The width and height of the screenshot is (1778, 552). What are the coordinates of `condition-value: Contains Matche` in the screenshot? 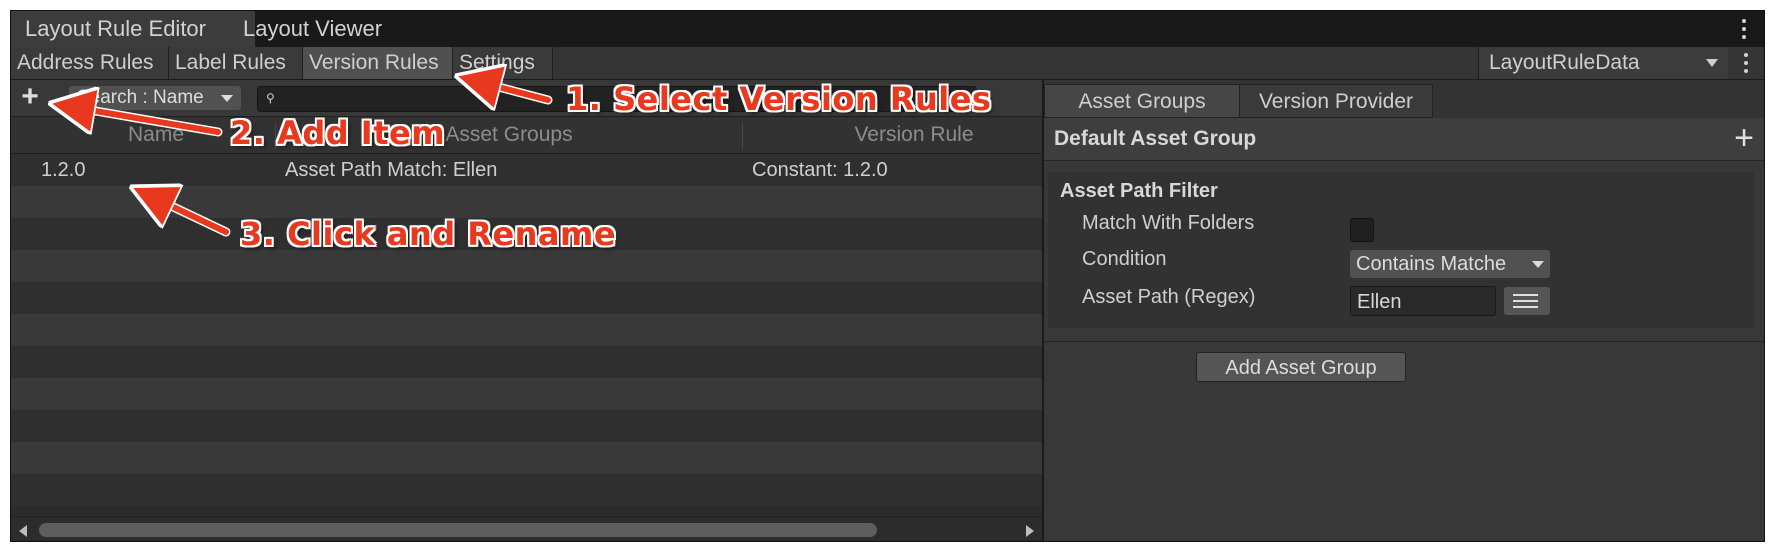 It's located at (1431, 264).